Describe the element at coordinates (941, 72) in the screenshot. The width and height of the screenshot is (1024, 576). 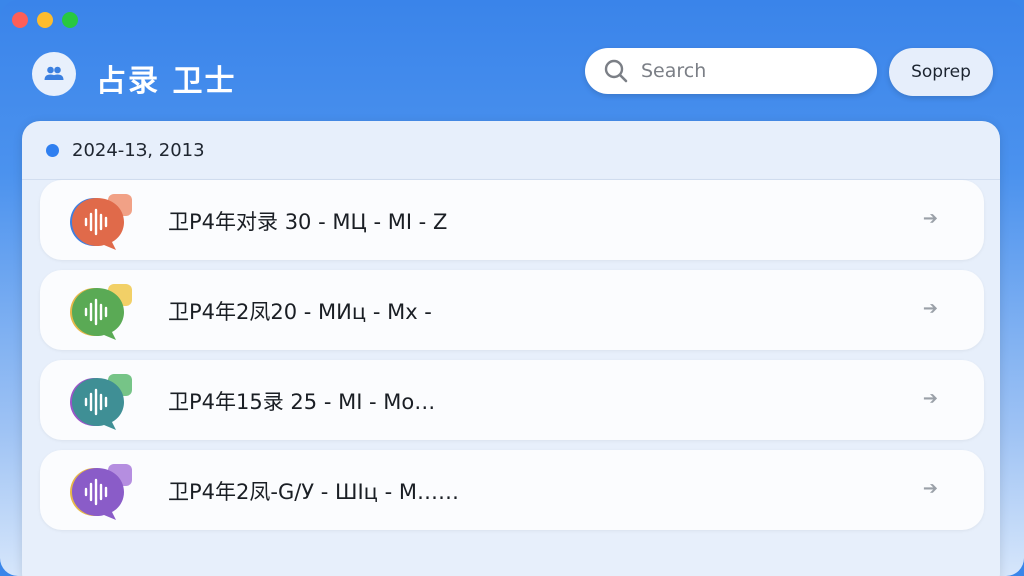
I see `action-button: Soprep` at that location.